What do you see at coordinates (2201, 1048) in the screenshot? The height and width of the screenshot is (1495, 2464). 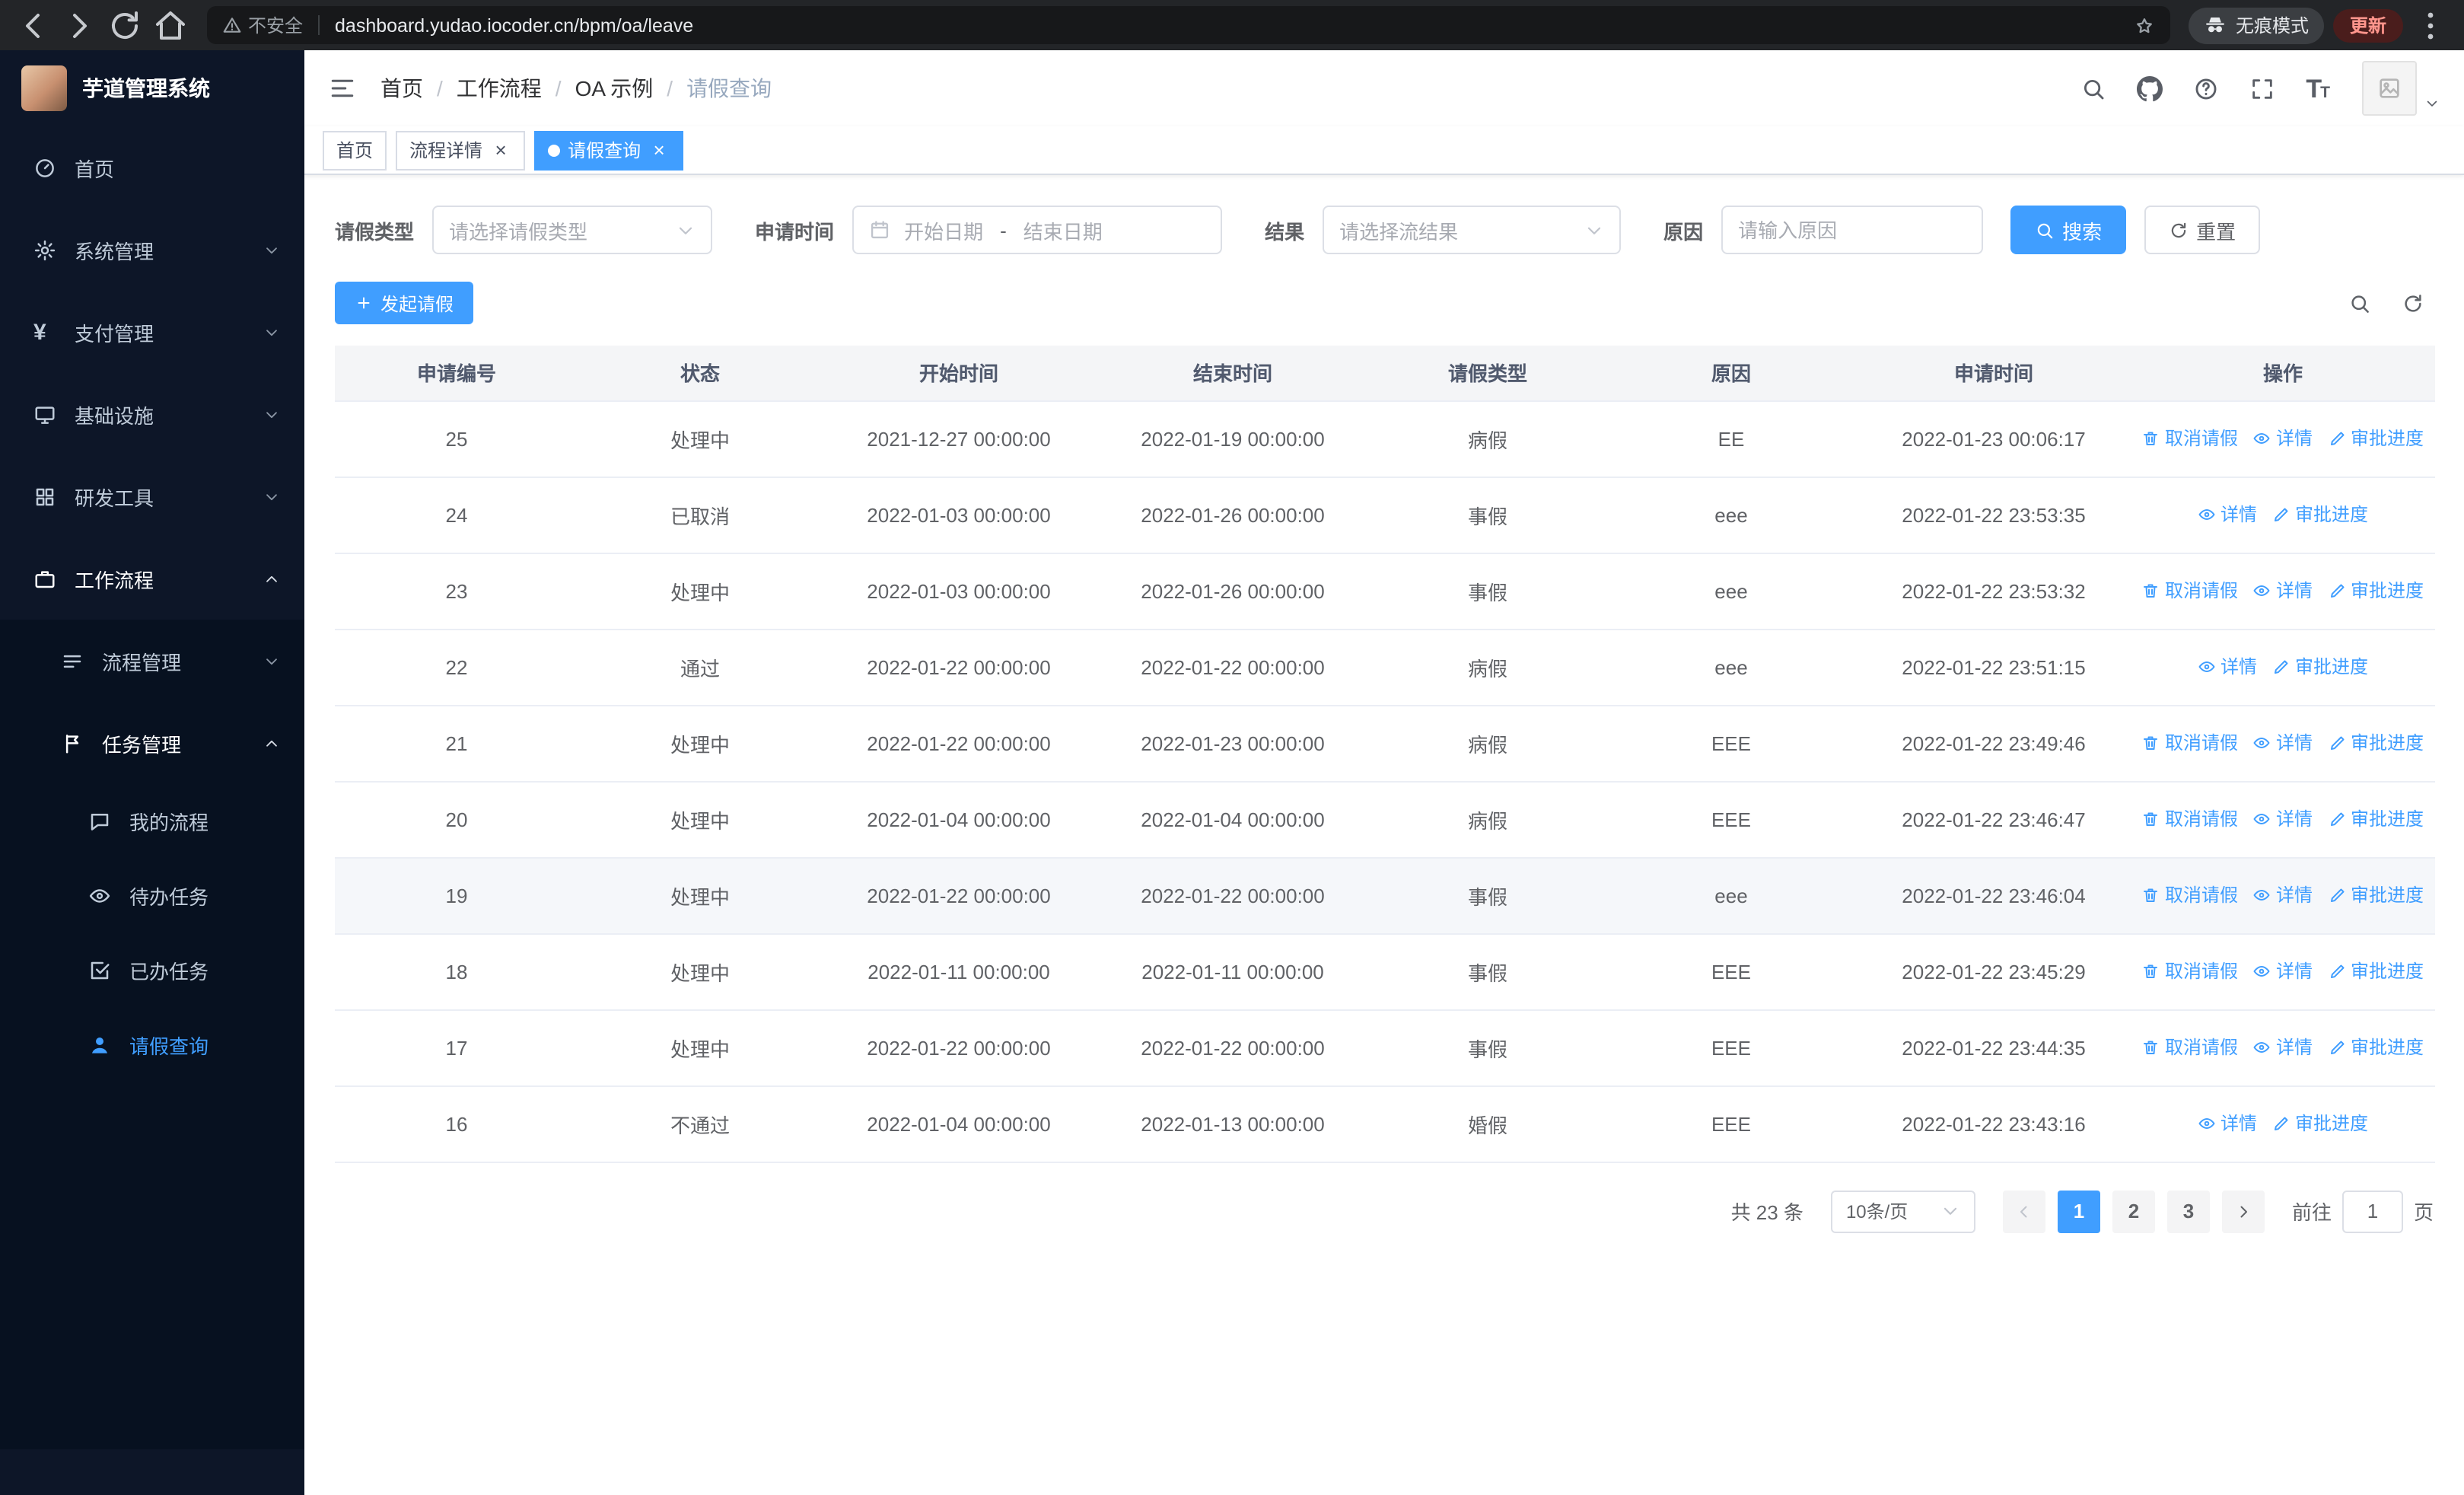 I see `action-label: 取消请假` at bounding box center [2201, 1048].